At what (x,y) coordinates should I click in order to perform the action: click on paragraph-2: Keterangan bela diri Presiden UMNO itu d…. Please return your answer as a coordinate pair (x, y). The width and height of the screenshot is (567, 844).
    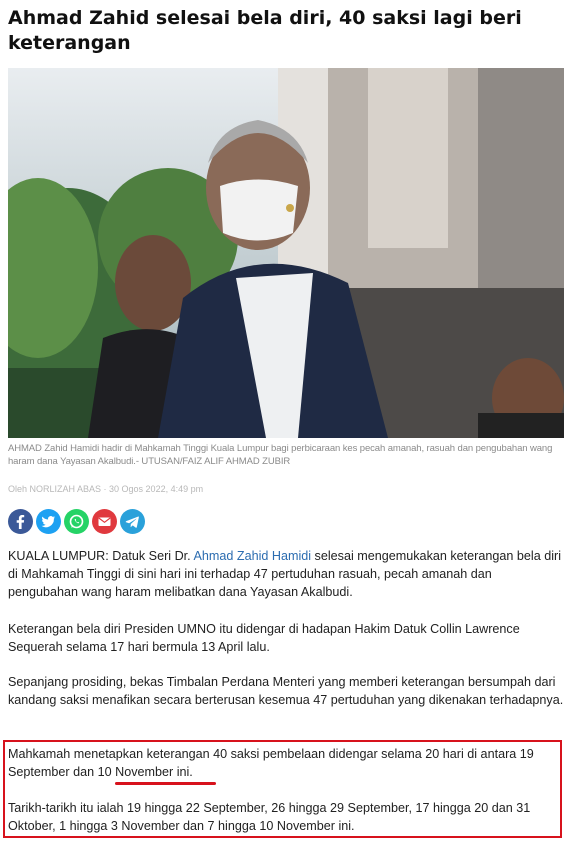
    Looking at the image, I should click on (264, 638).